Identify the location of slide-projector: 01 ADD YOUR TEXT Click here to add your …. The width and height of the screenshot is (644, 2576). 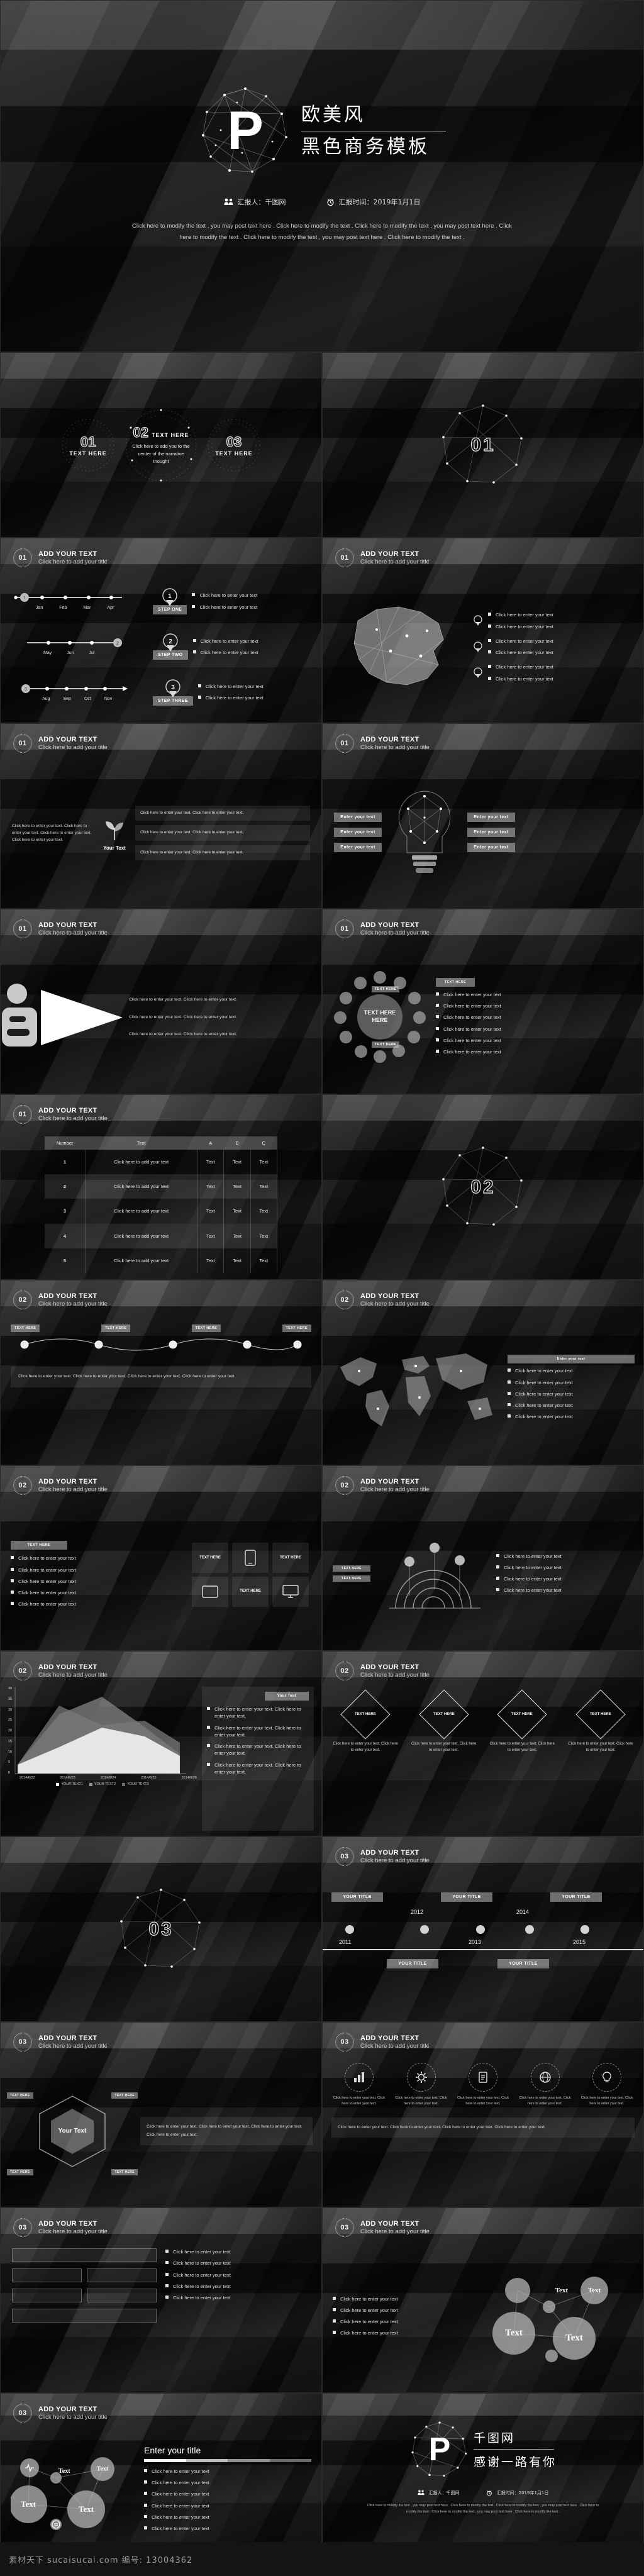
(161, 1001).